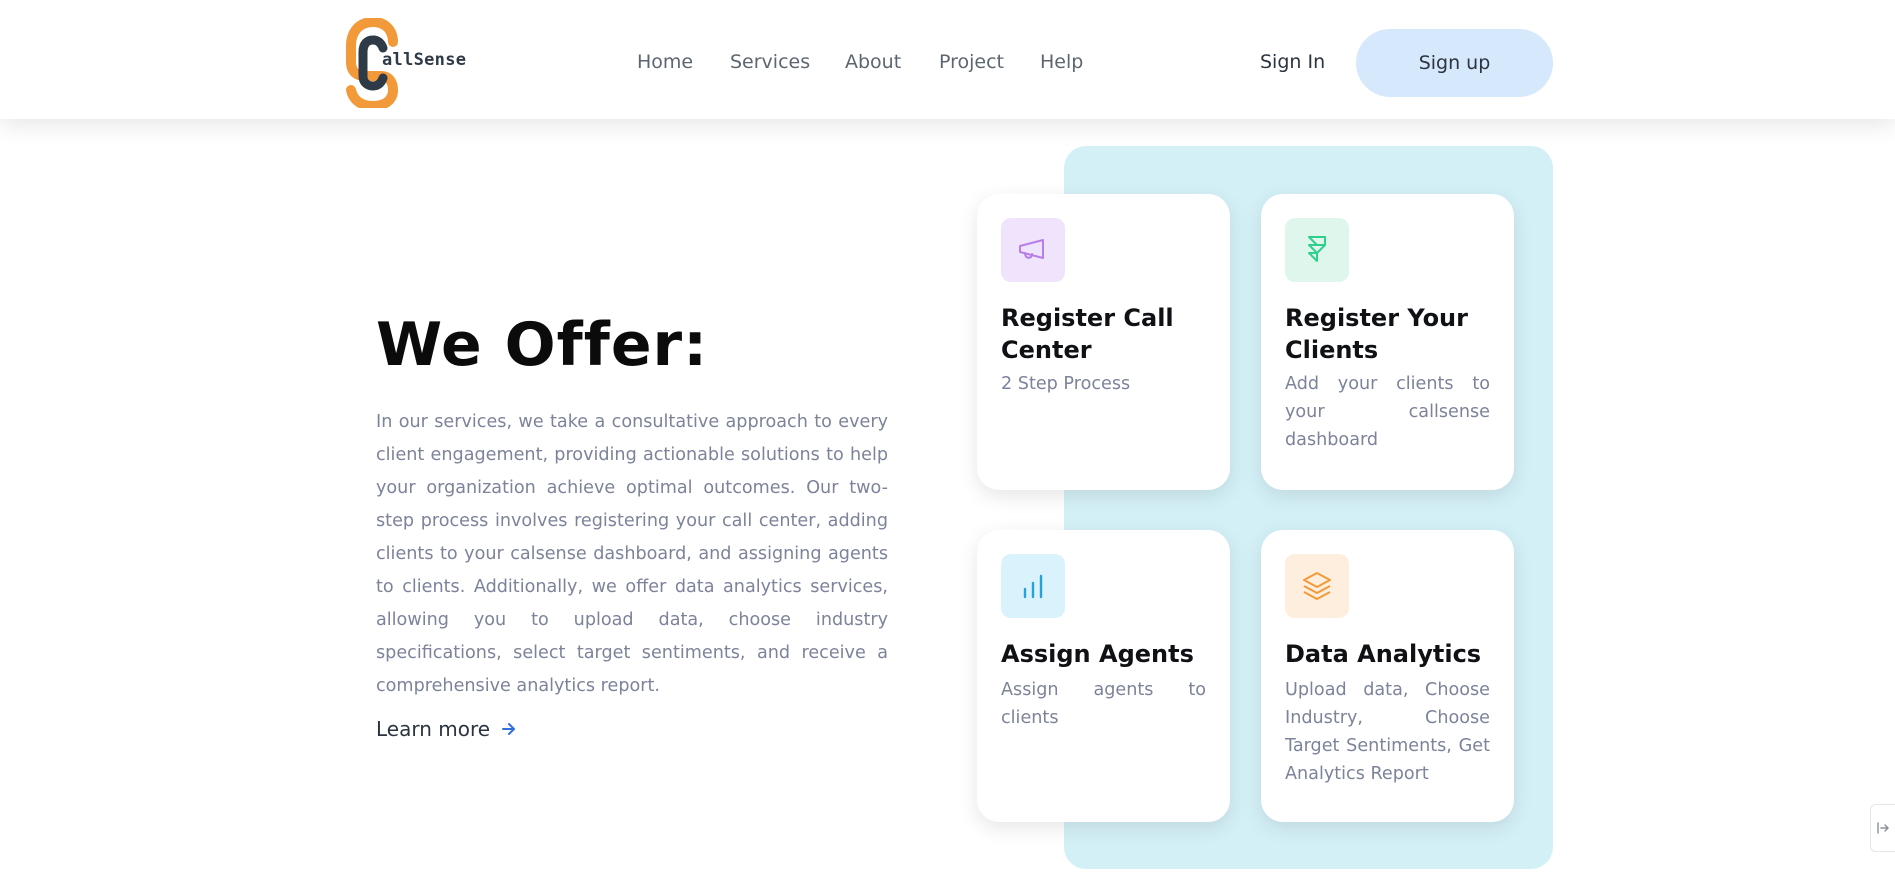 The image size is (1895, 874). I want to click on card-title: Data Analytics, so click(1383, 654).